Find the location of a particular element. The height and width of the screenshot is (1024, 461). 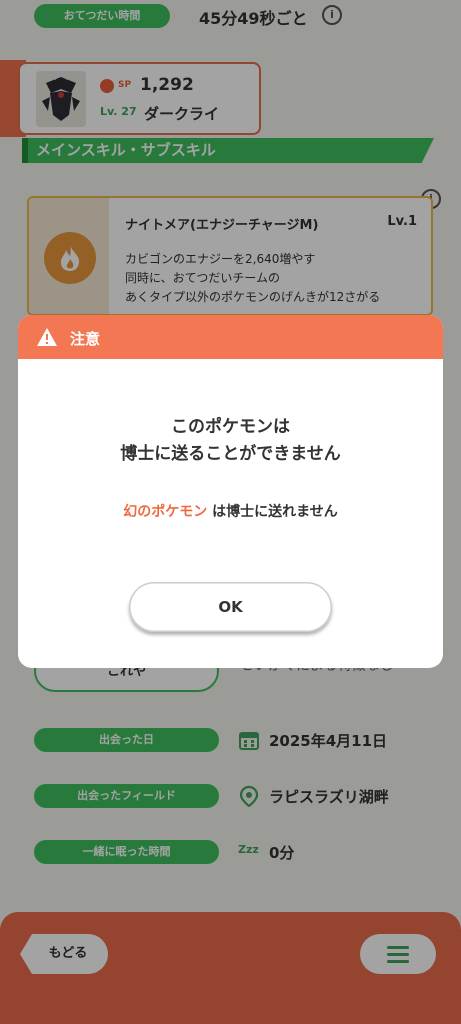

dialog-note: 幻のポケモン は博士に送れません is located at coordinates (230, 511).